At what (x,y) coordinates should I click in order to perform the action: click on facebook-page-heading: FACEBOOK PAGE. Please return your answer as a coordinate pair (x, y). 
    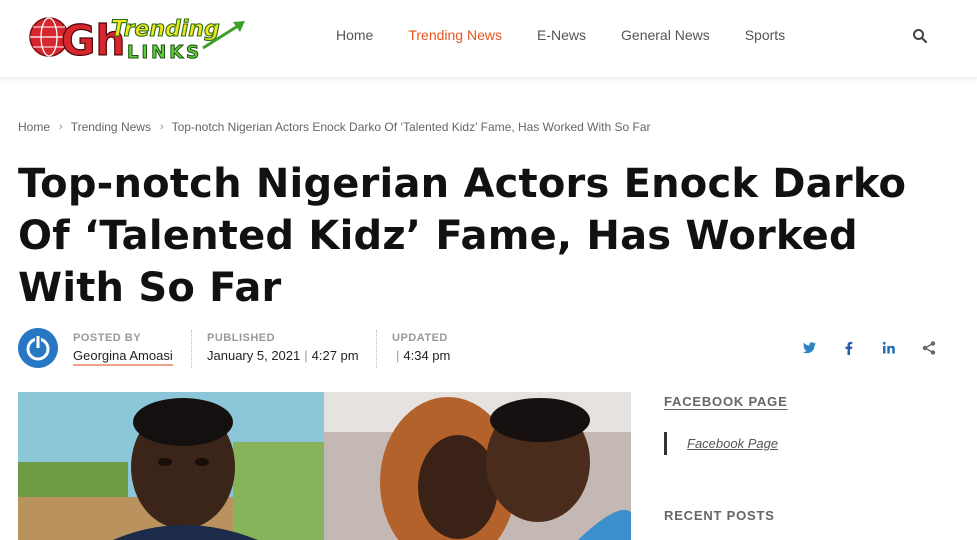
    Looking at the image, I should click on (726, 401).